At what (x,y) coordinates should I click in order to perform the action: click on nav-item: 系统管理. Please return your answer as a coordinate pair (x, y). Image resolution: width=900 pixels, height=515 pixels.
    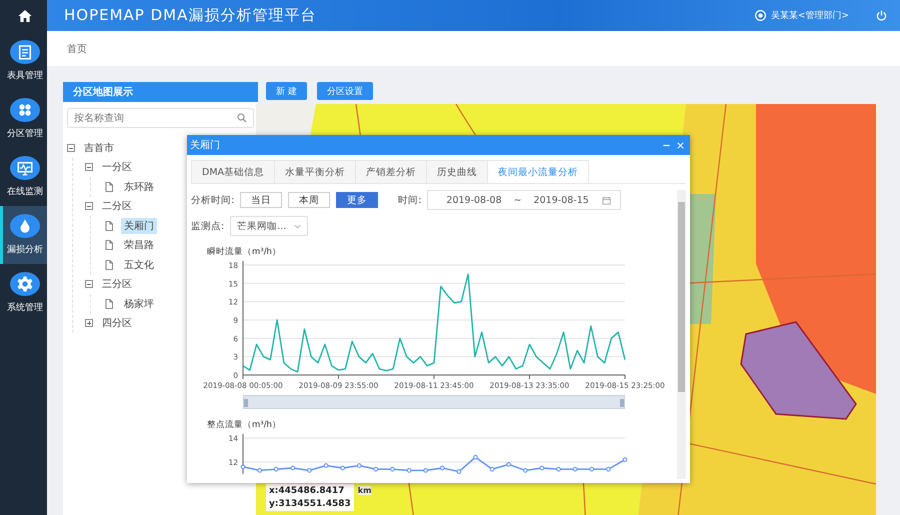
    Looking at the image, I should click on (23, 293).